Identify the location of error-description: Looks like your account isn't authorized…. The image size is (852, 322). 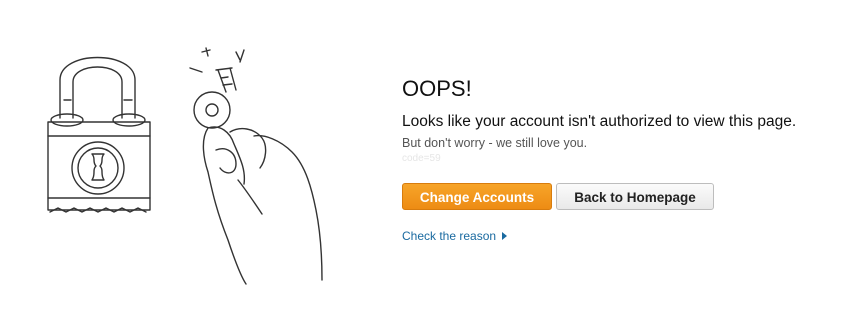
(599, 121).